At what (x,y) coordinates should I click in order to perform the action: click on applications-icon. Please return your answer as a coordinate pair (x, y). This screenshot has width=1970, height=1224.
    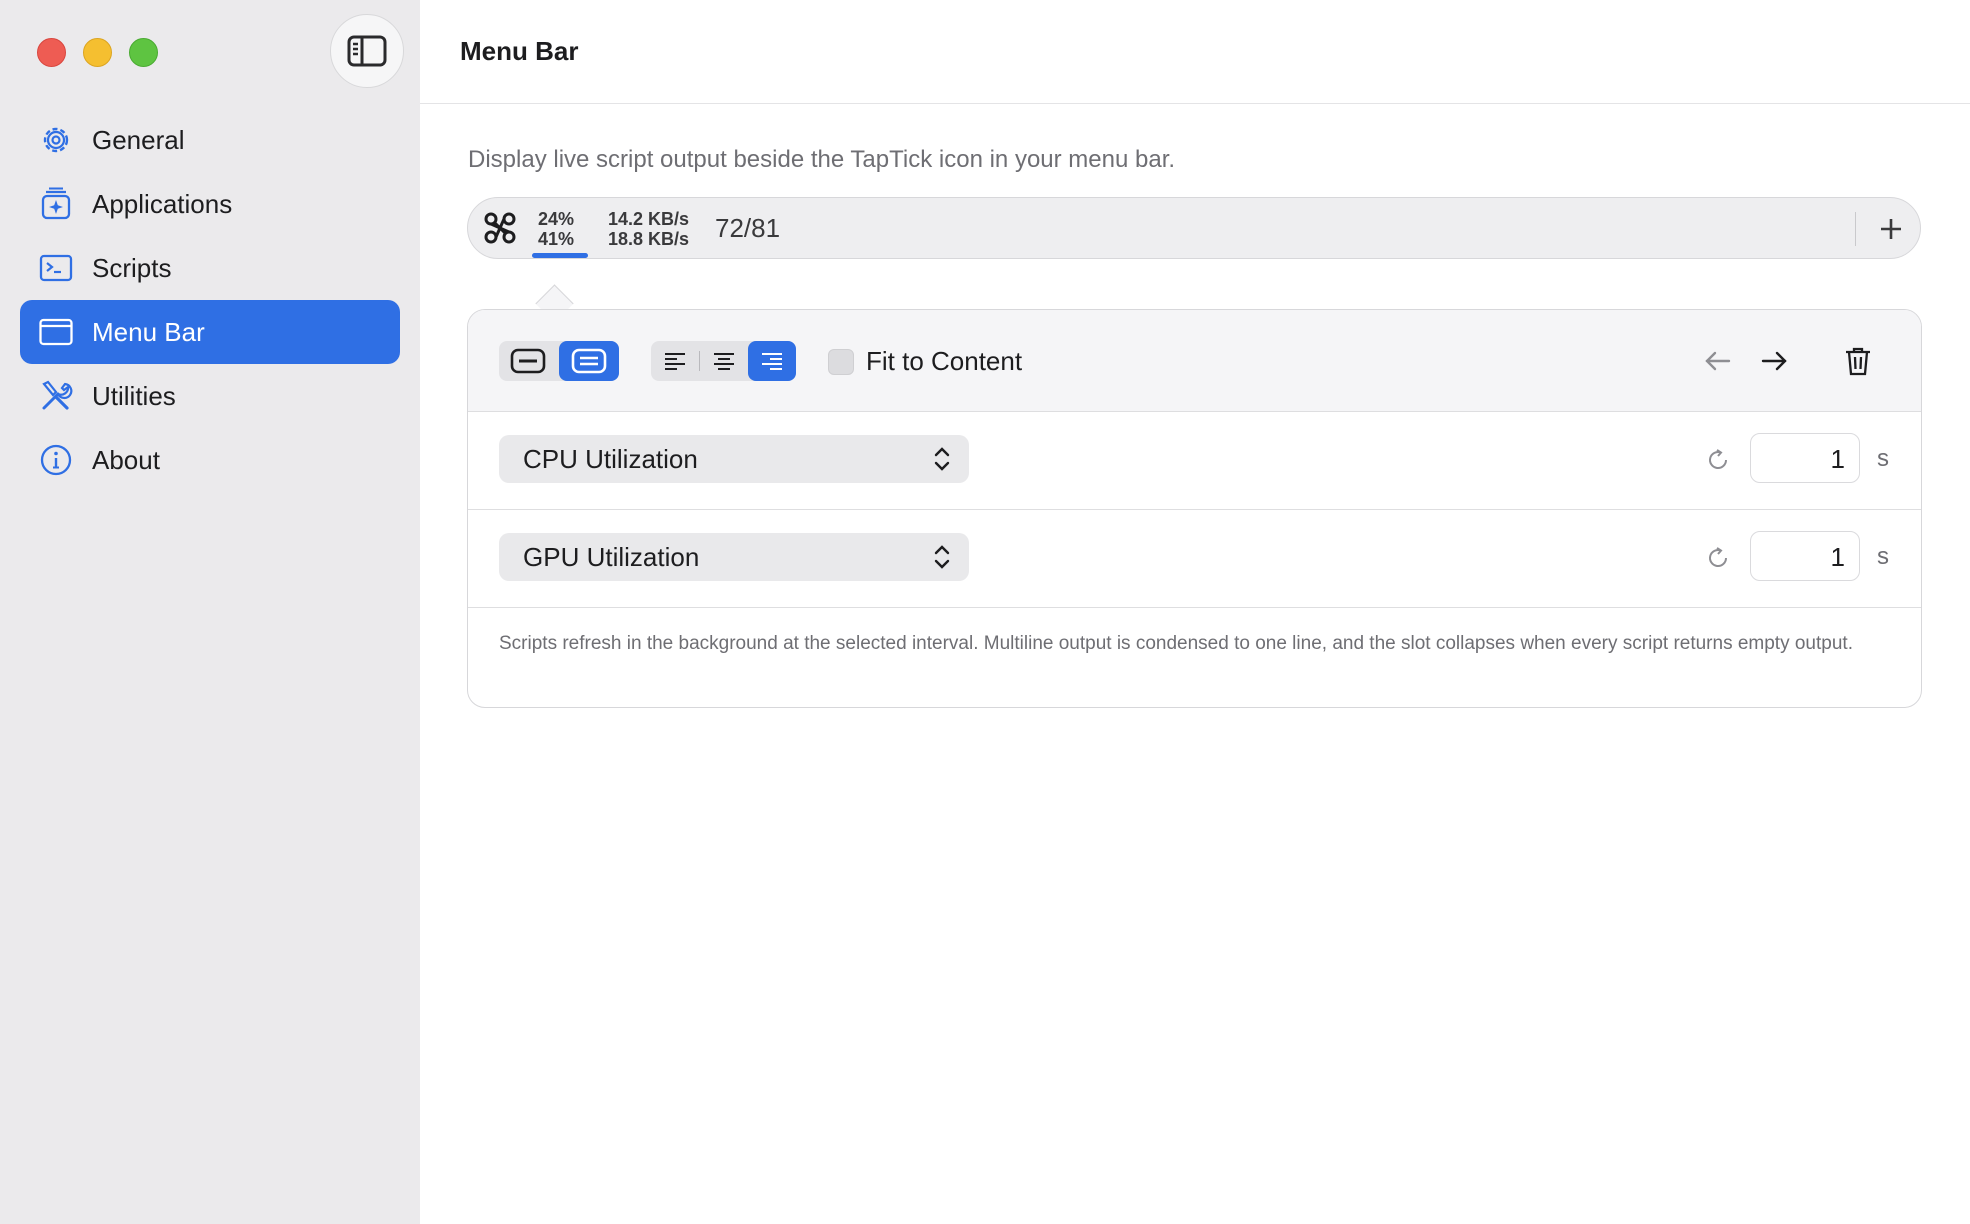
    Looking at the image, I should click on (56, 203).